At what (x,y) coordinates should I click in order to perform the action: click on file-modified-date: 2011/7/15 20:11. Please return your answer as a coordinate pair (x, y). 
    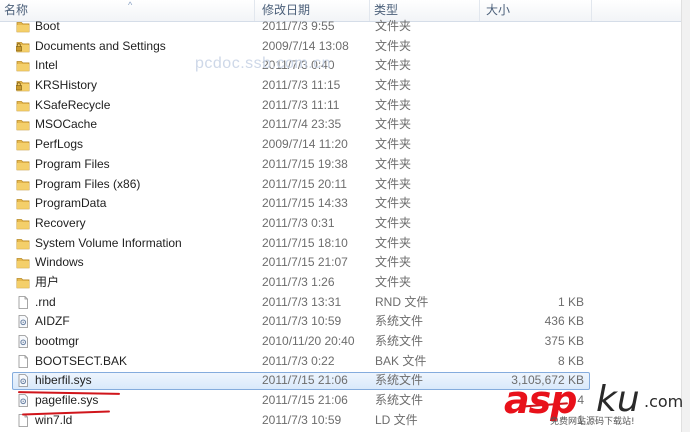
    Looking at the image, I should click on (304, 183).